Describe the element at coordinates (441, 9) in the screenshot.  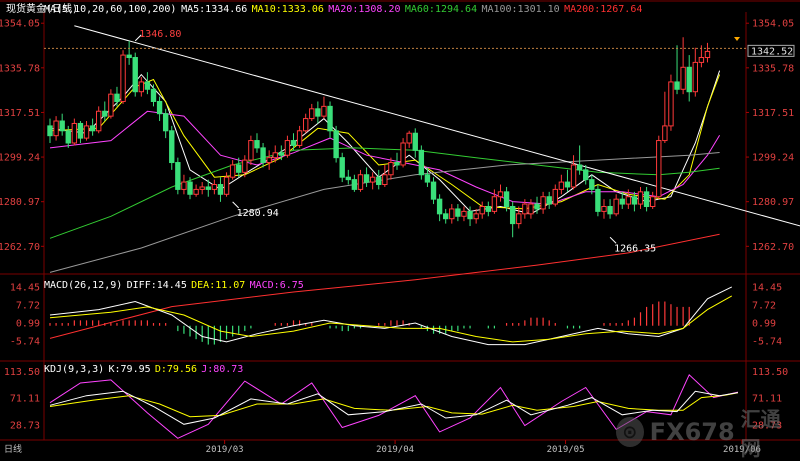
I see `ma-legend-item: MA60:1294.64` at that location.